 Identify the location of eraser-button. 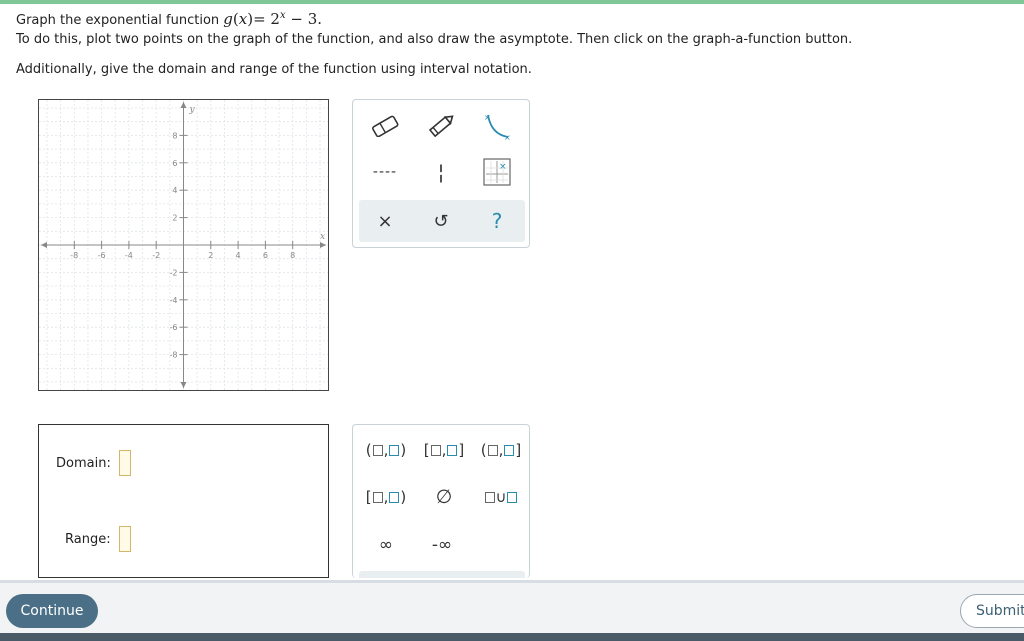
(385, 126).